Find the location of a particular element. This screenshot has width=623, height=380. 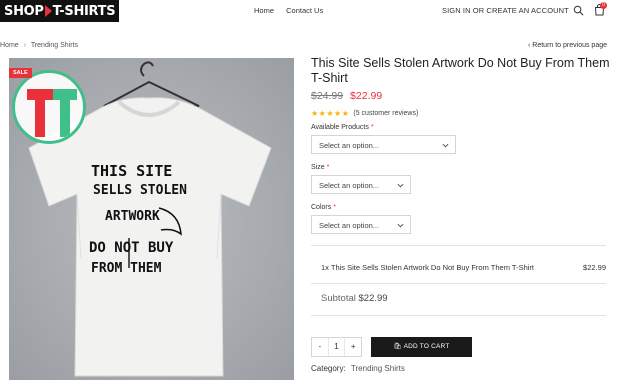

breadcrumb-home: Home is located at coordinates (9, 45).